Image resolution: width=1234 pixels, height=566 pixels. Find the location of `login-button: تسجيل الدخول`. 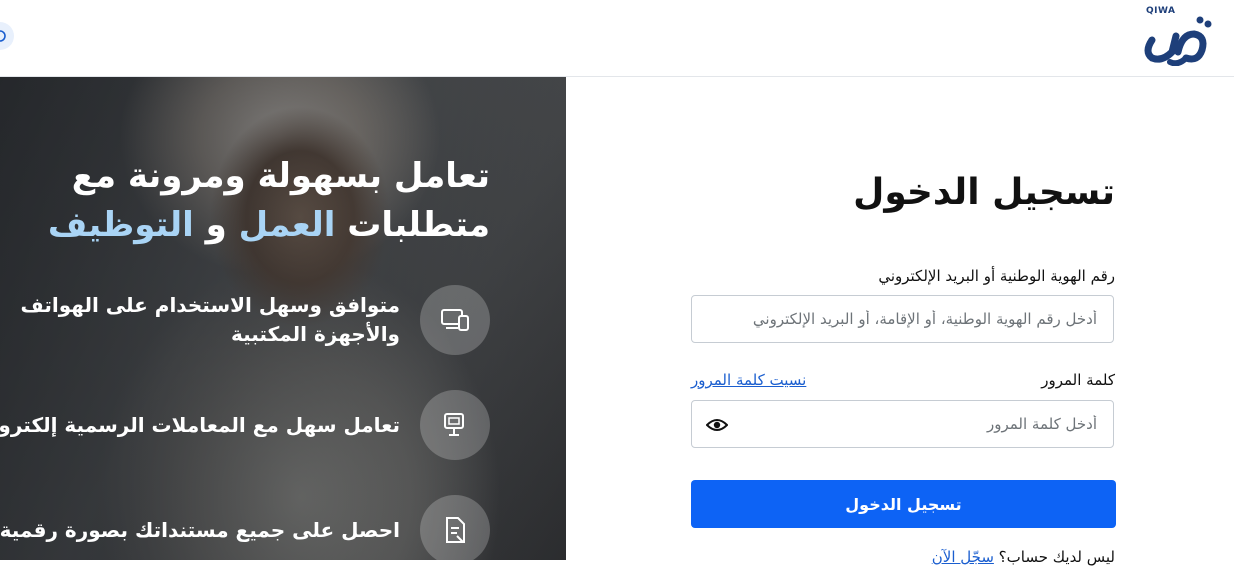

login-button: تسجيل الدخول is located at coordinates (903, 504).